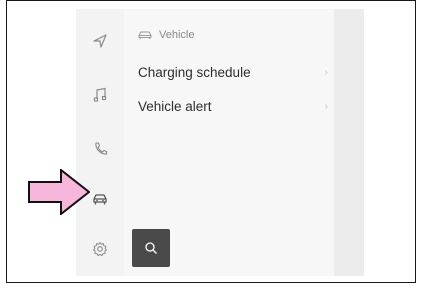  I want to click on settings-icon, so click(100, 249).